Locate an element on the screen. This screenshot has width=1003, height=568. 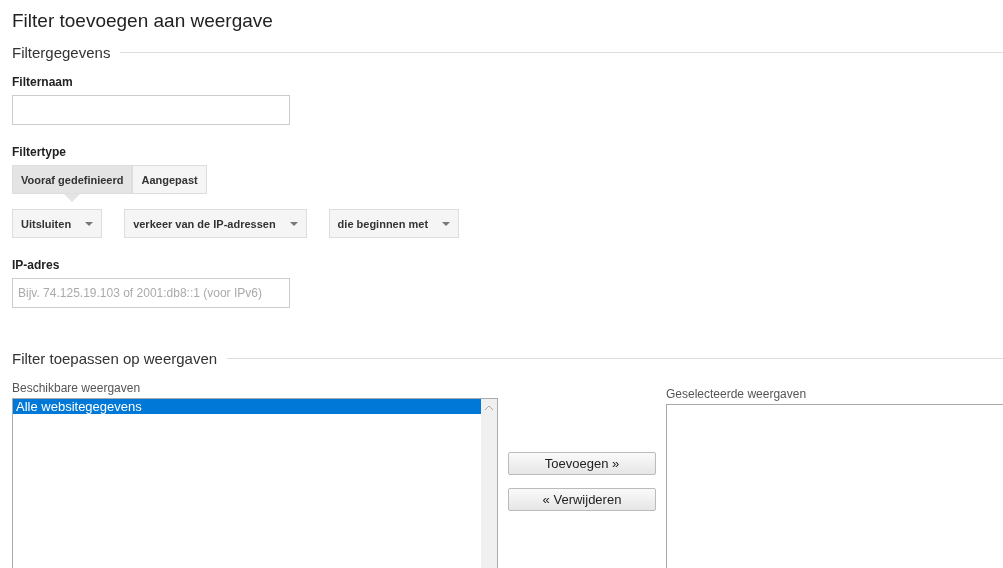
add-button: Toevoegen » is located at coordinates (582, 463).